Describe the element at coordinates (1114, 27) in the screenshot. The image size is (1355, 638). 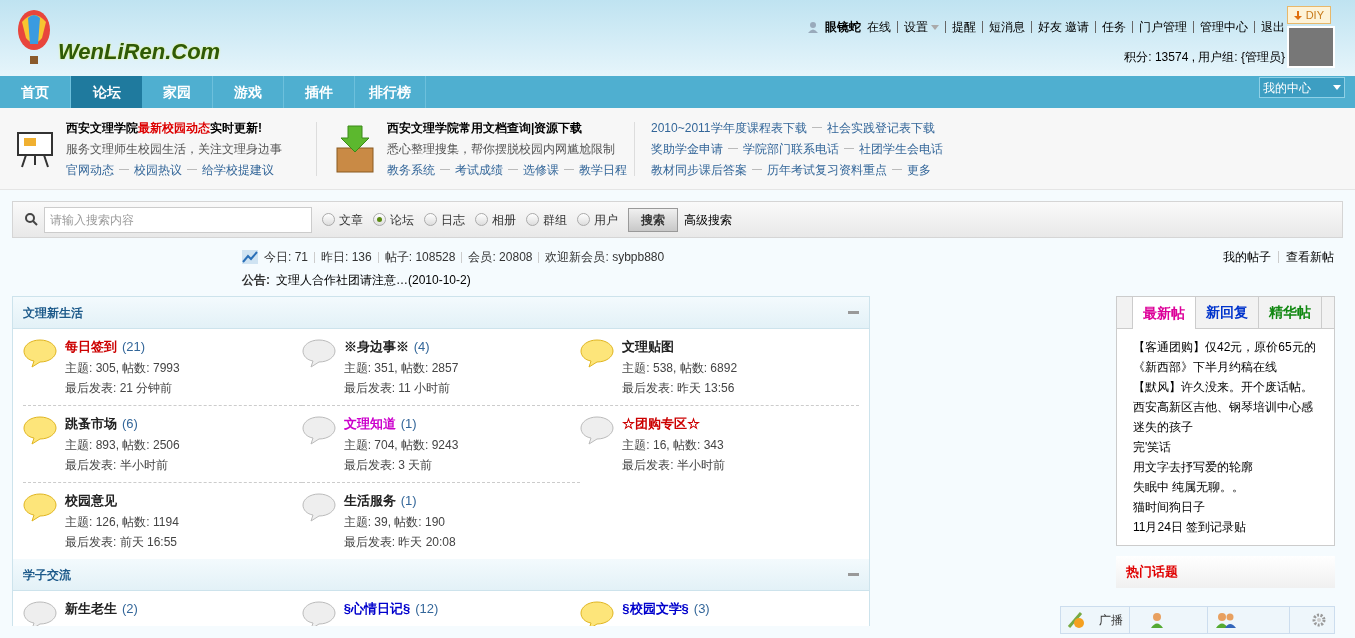
I see `header-link: 任务` at that location.